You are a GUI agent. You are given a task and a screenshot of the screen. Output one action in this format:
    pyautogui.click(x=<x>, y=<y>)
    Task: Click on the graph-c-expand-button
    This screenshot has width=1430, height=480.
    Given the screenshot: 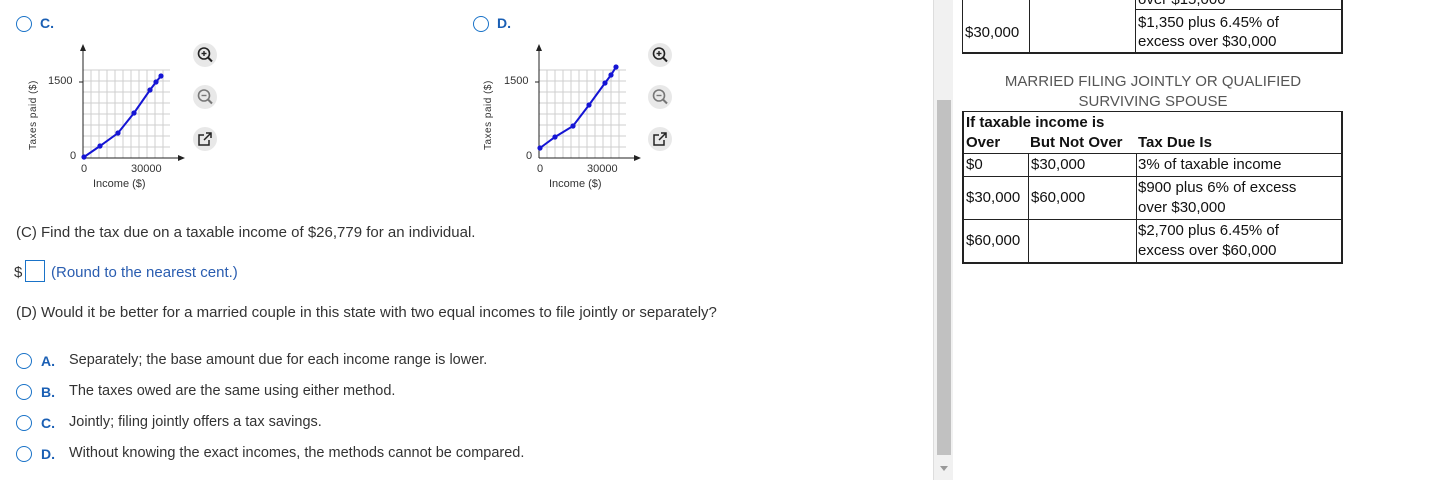 What is the action you would take?
    pyautogui.click(x=205, y=139)
    